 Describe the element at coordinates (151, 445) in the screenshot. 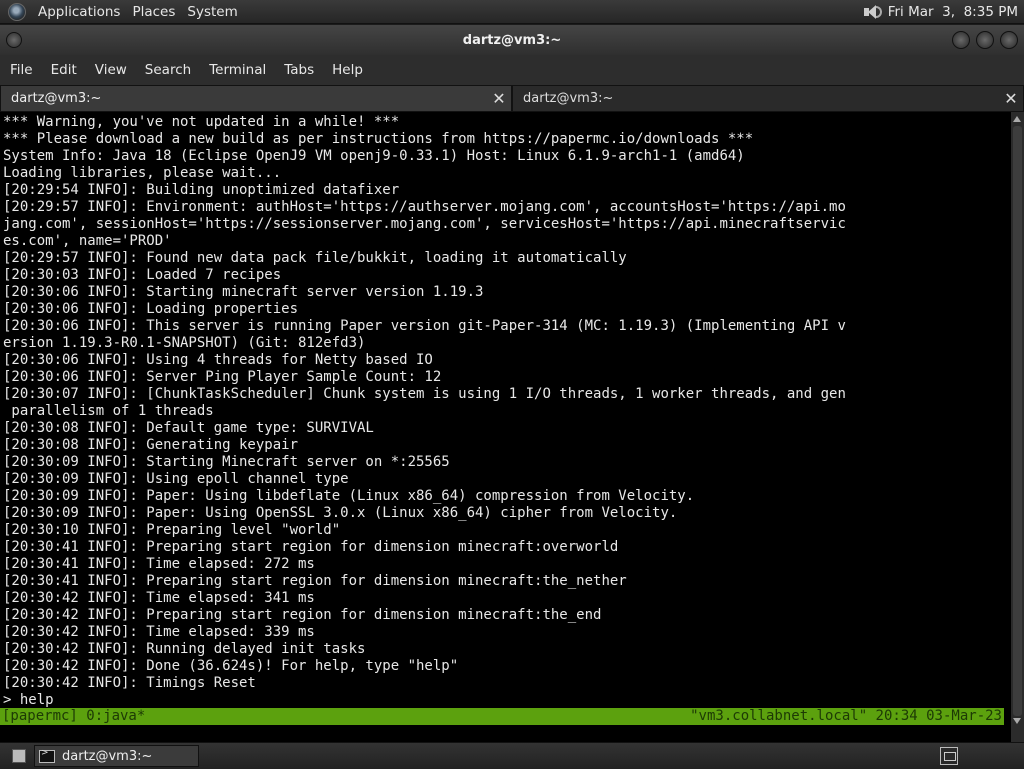

I see `terminal-line: [20:30:08 INFO]: Generating keypair` at that location.